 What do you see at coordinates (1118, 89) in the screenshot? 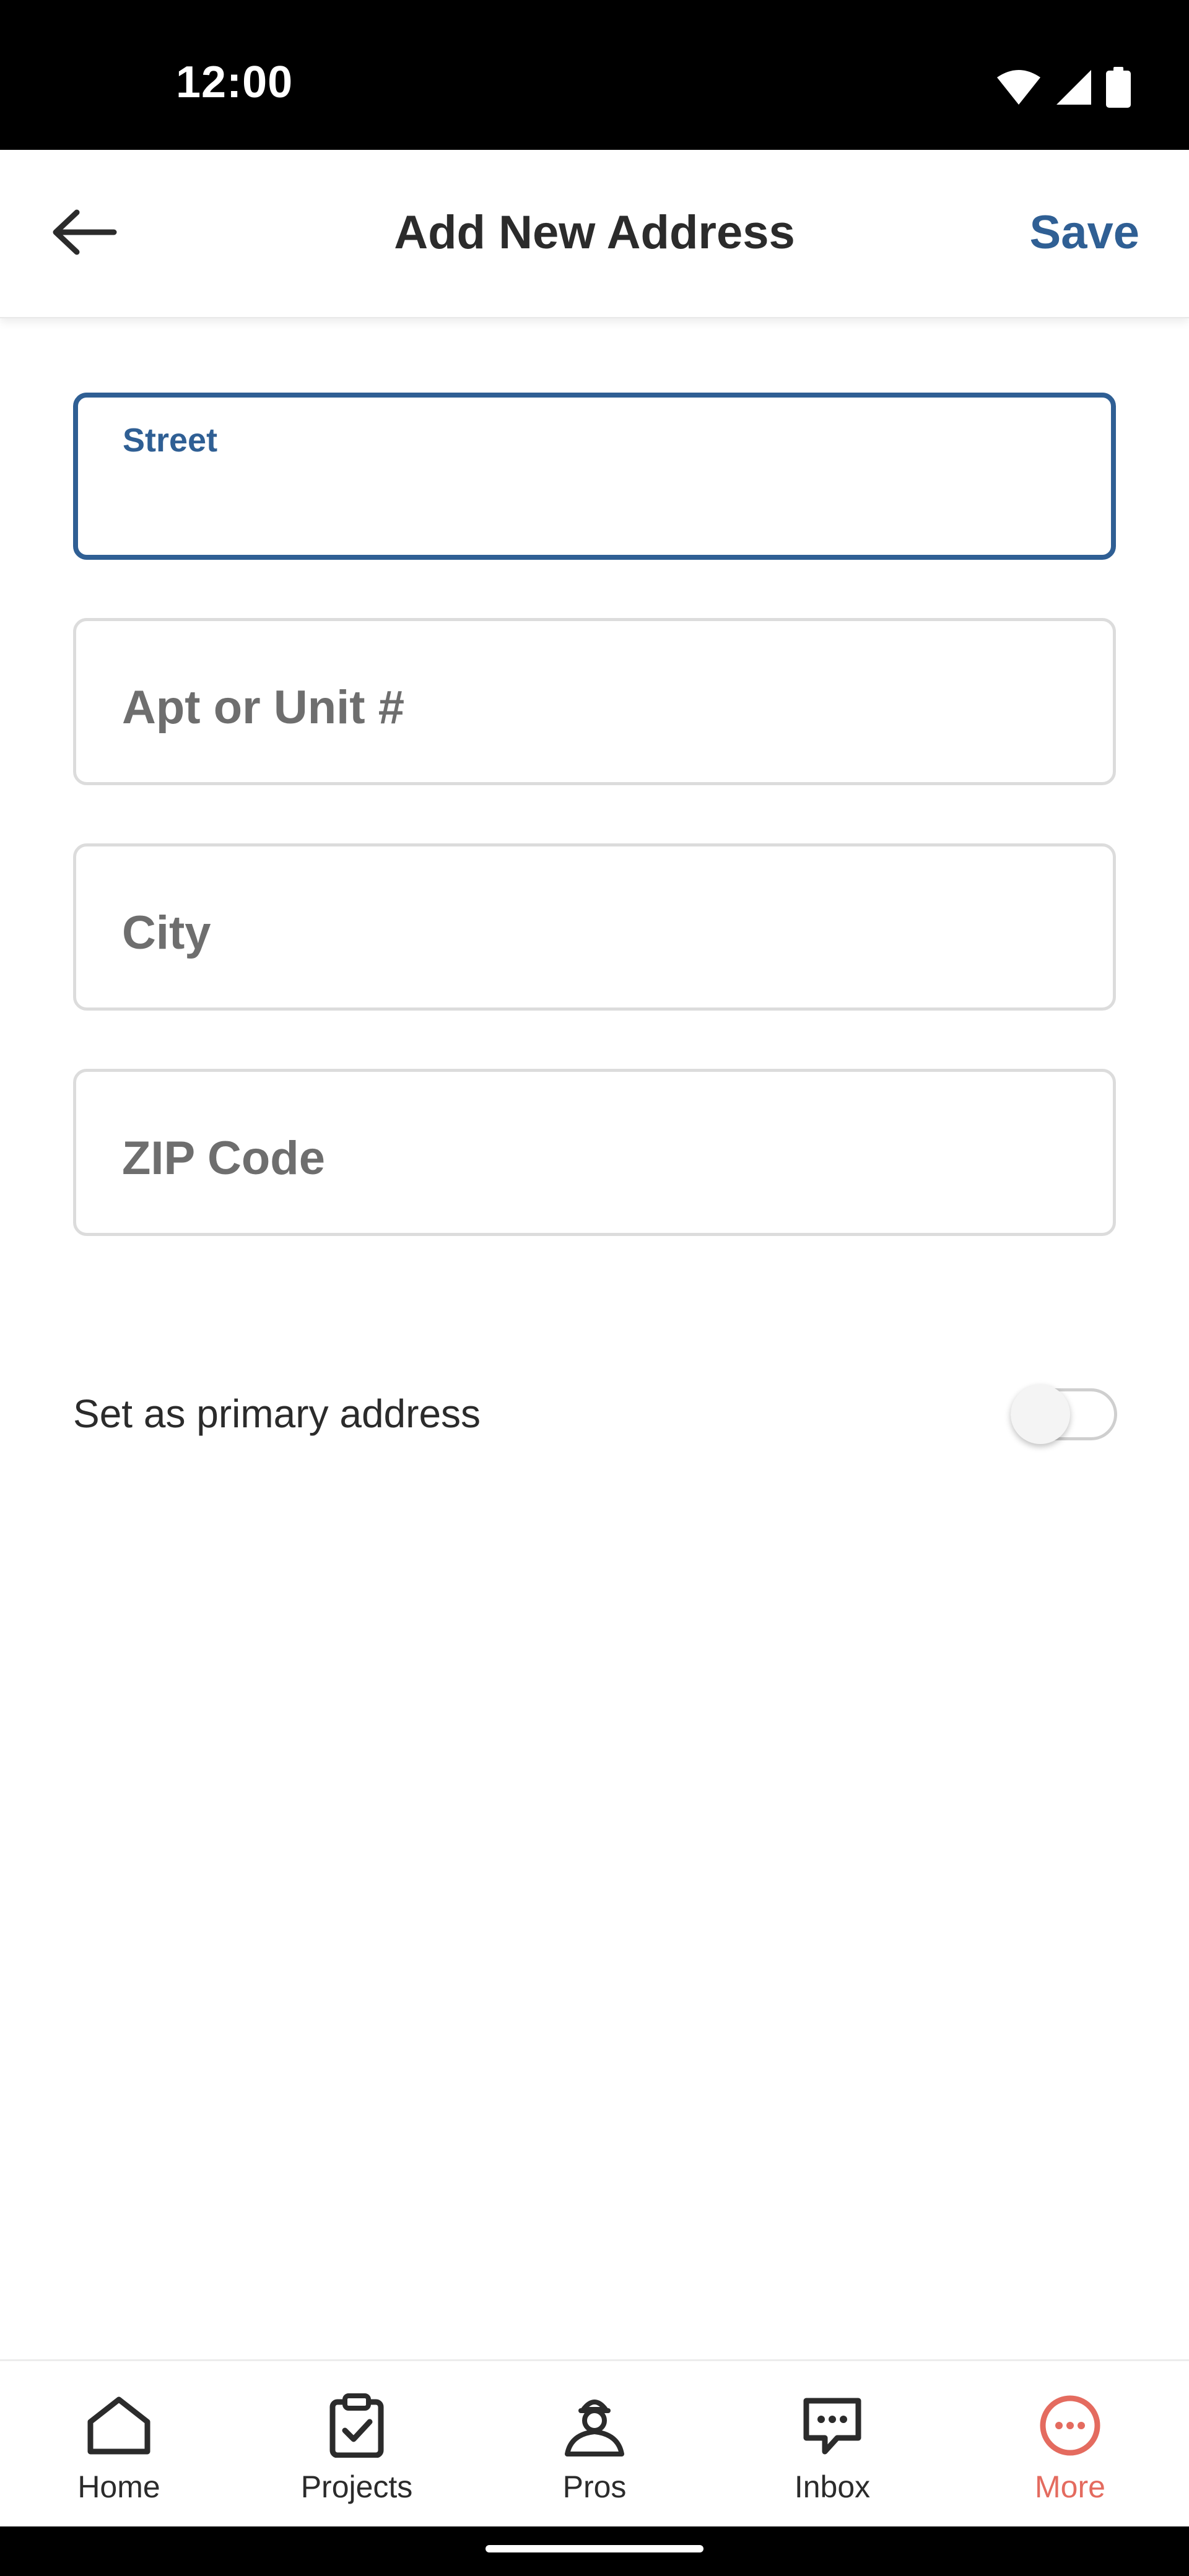
I see `battery-icon` at bounding box center [1118, 89].